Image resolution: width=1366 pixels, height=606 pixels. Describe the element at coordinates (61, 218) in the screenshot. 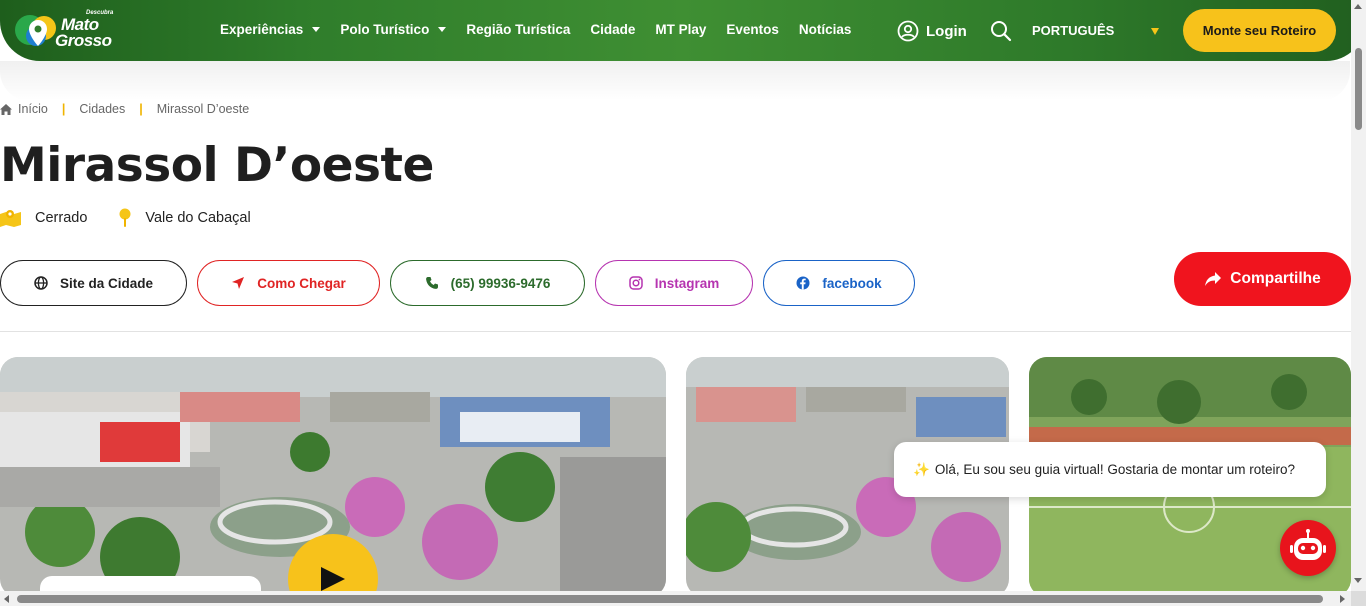

I see `tag-label: Cerrado` at that location.